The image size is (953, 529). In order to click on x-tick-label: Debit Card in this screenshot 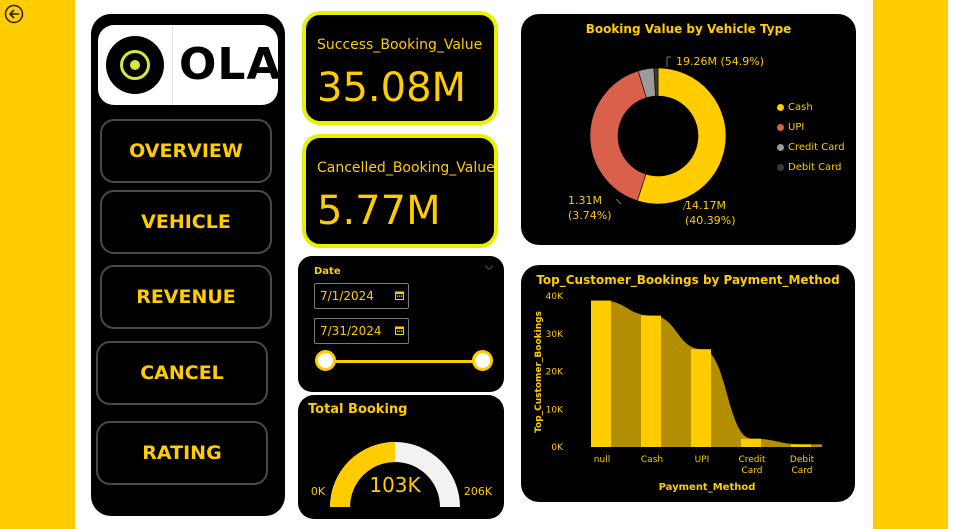, I will do `click(802, 465)`.